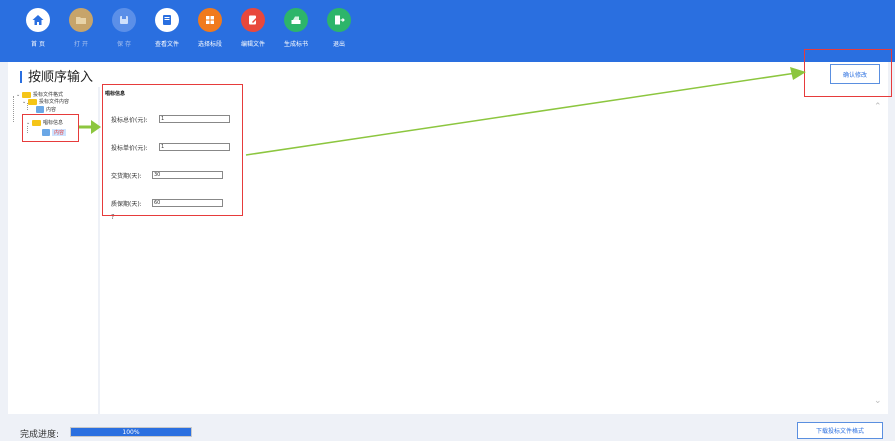 This screenshot has height=441, width=895. What do you see at coordinates (54, 102) in the screenshot?
I see `tree-node-label: 投标文件内容` at bounding box center [54, 102].